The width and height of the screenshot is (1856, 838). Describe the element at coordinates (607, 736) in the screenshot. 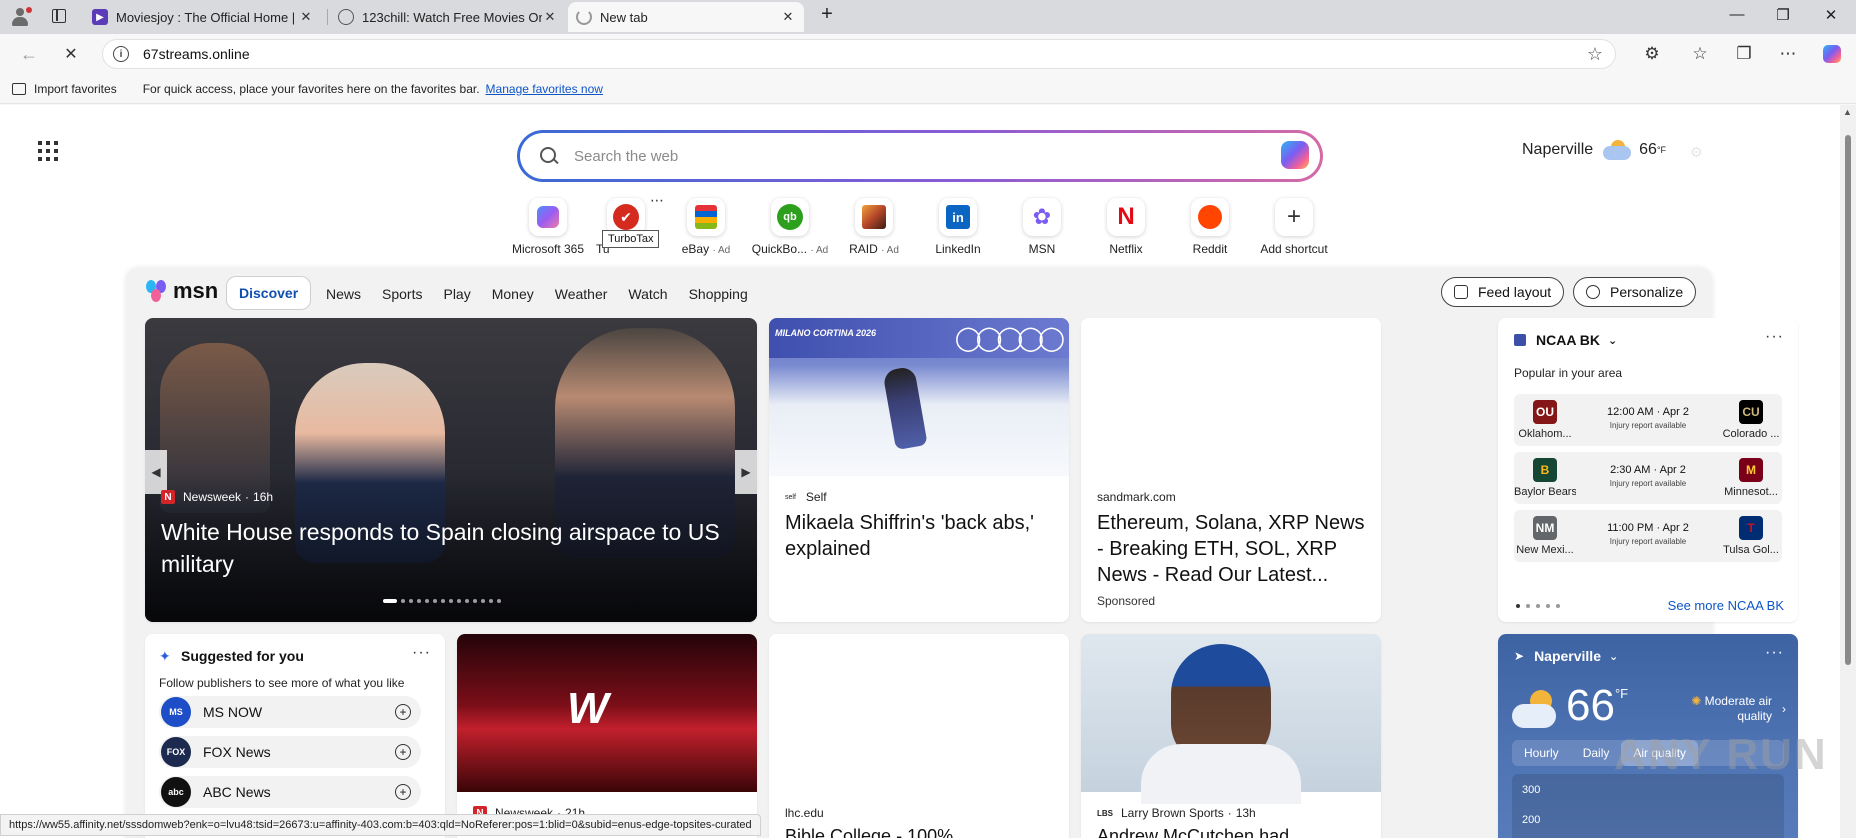

I see `story-card: W N Newsweek · 21h` at that location.